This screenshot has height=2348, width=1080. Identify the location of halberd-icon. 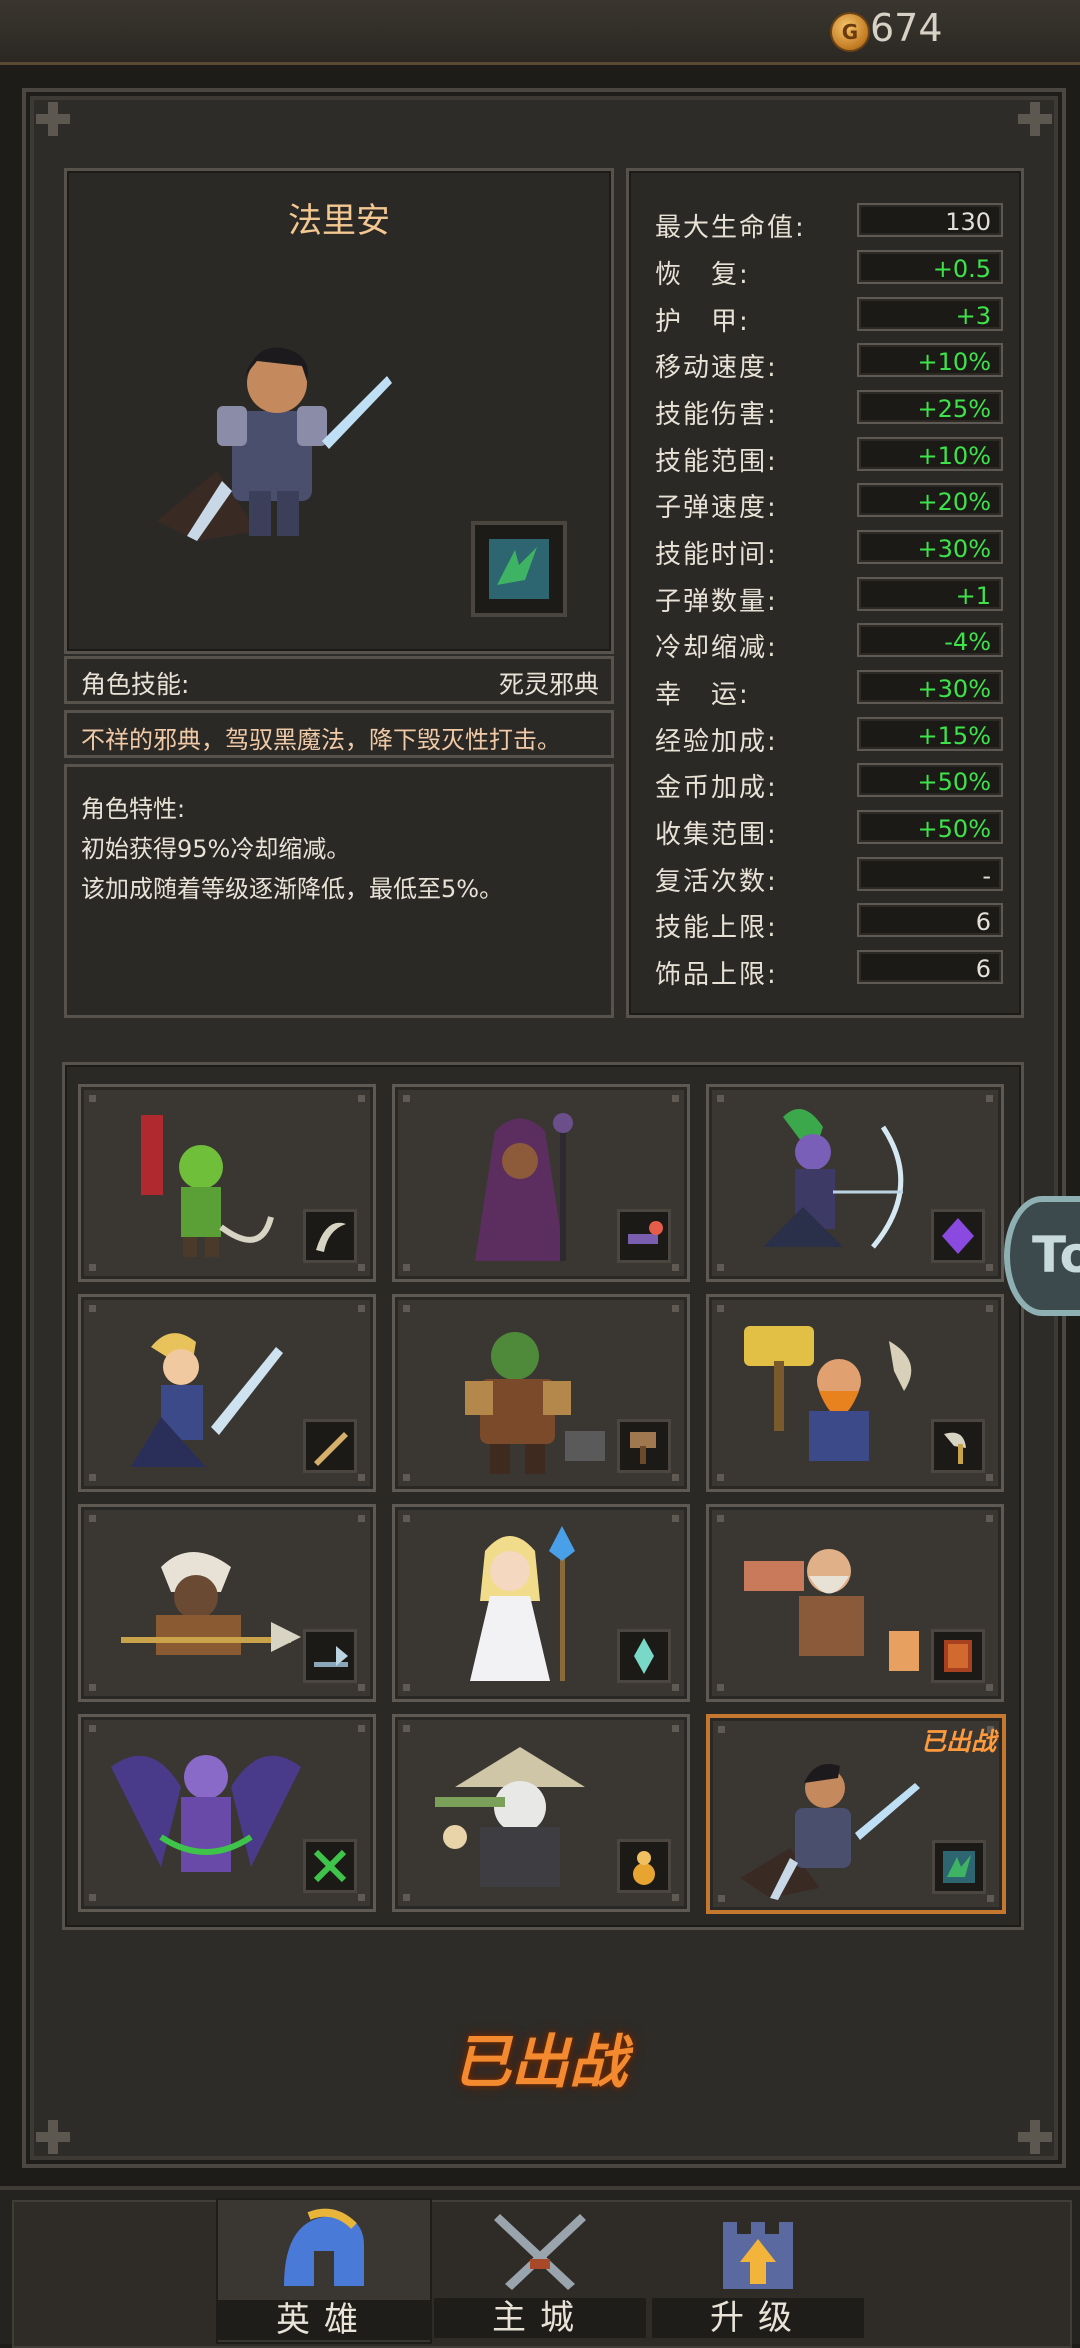
(330, 1656).